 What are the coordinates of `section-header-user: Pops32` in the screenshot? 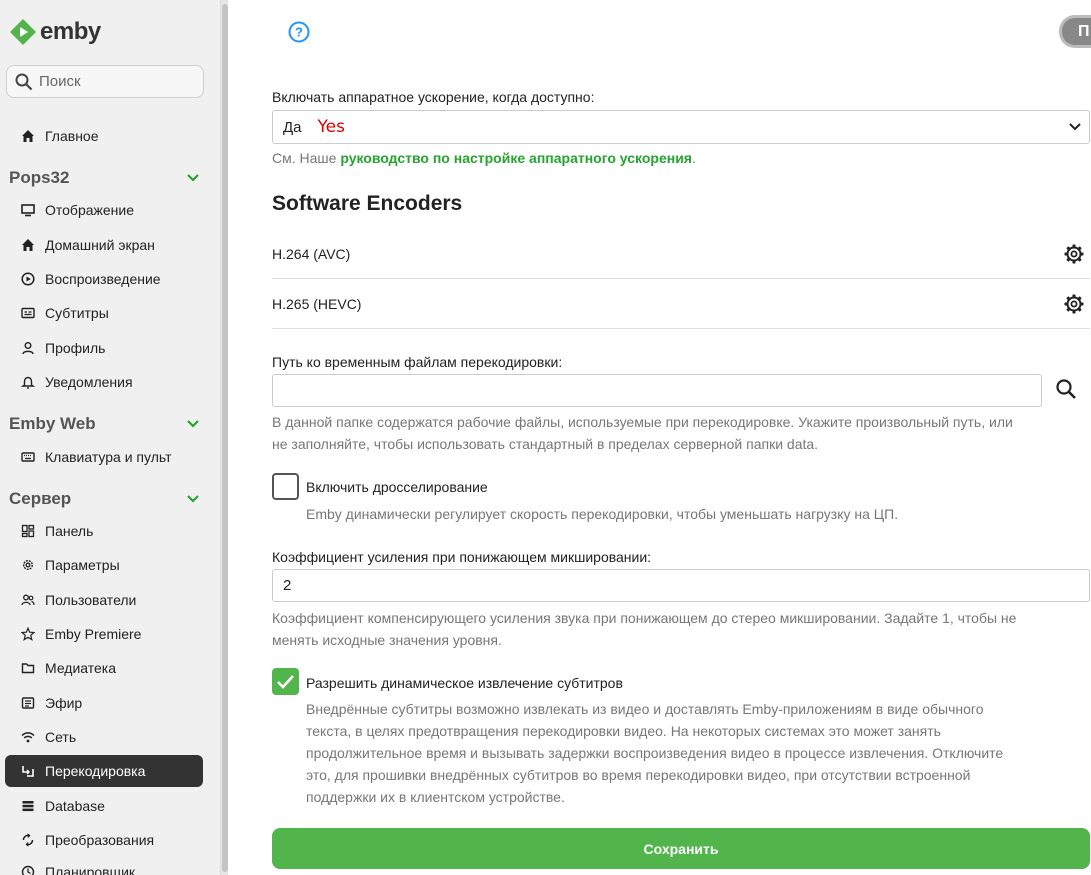 It's located at (106, 178).